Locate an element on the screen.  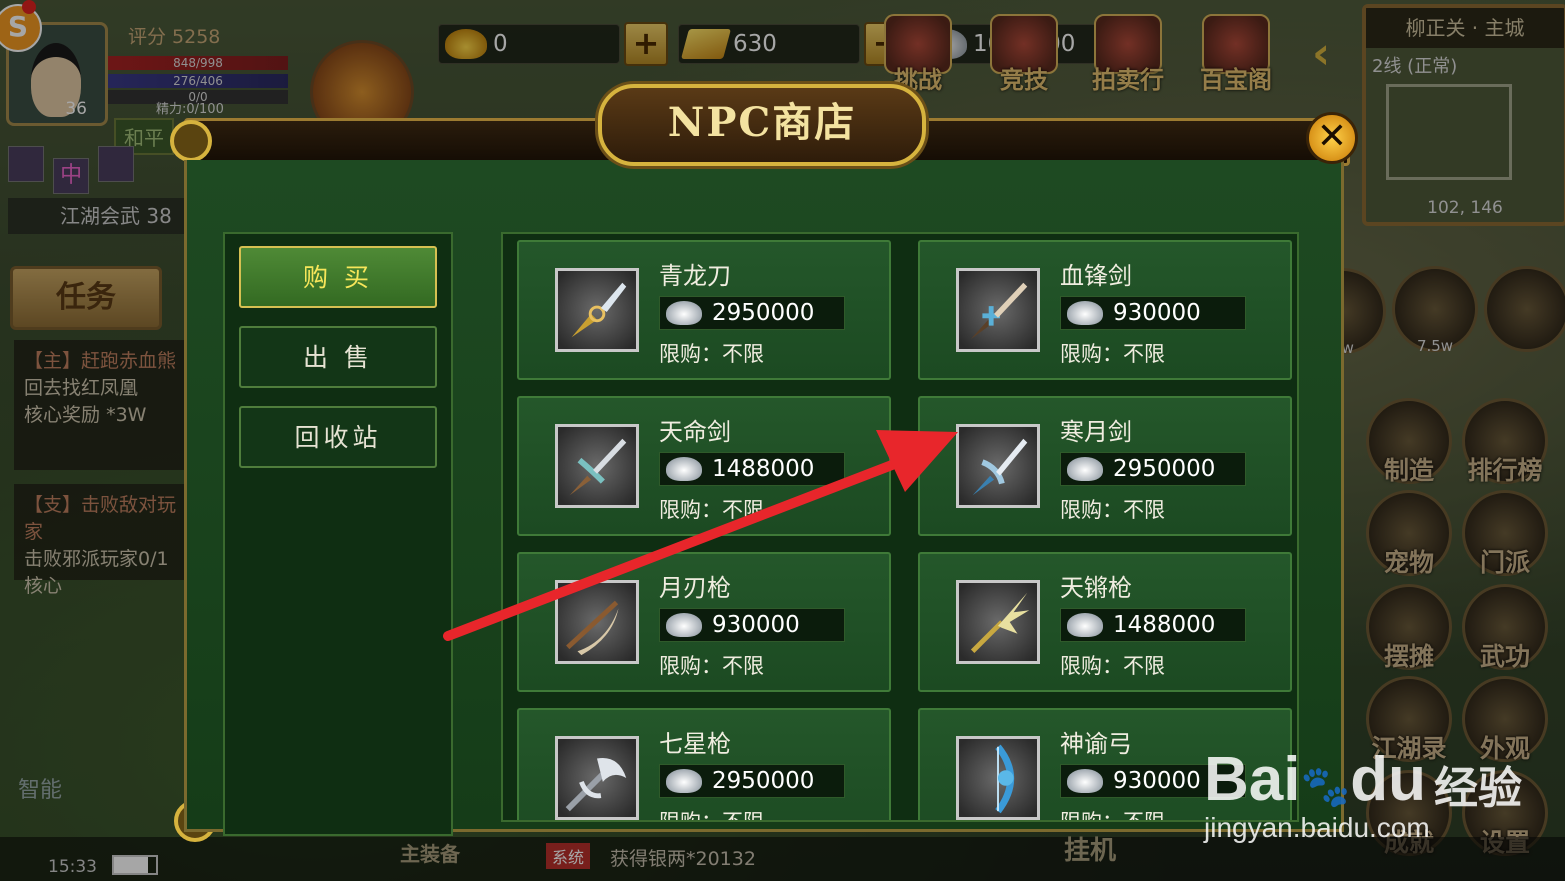
shop-tabs: 购 买 出 售 回收站 is located at coordinates (338, 534).